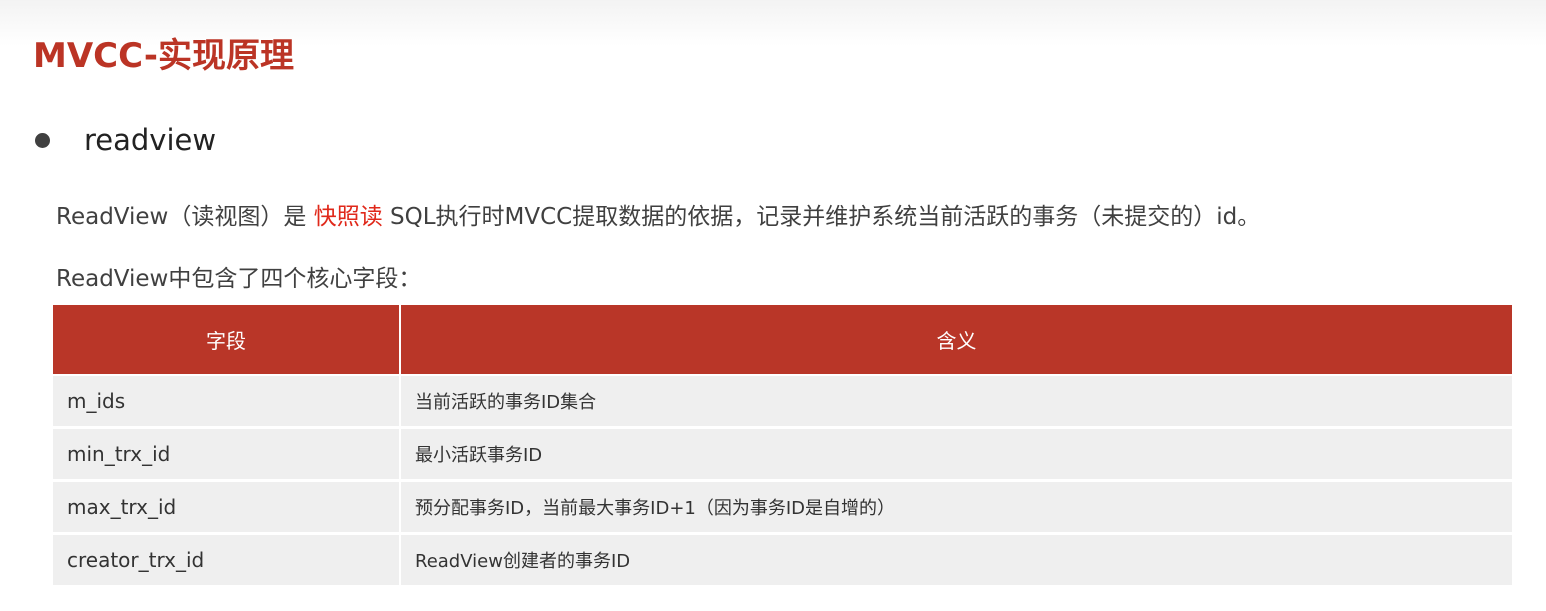 The height and width of the screenshot is (611, 1546). I want to click on table-header-row: 字段 含义, so click(782, 340).